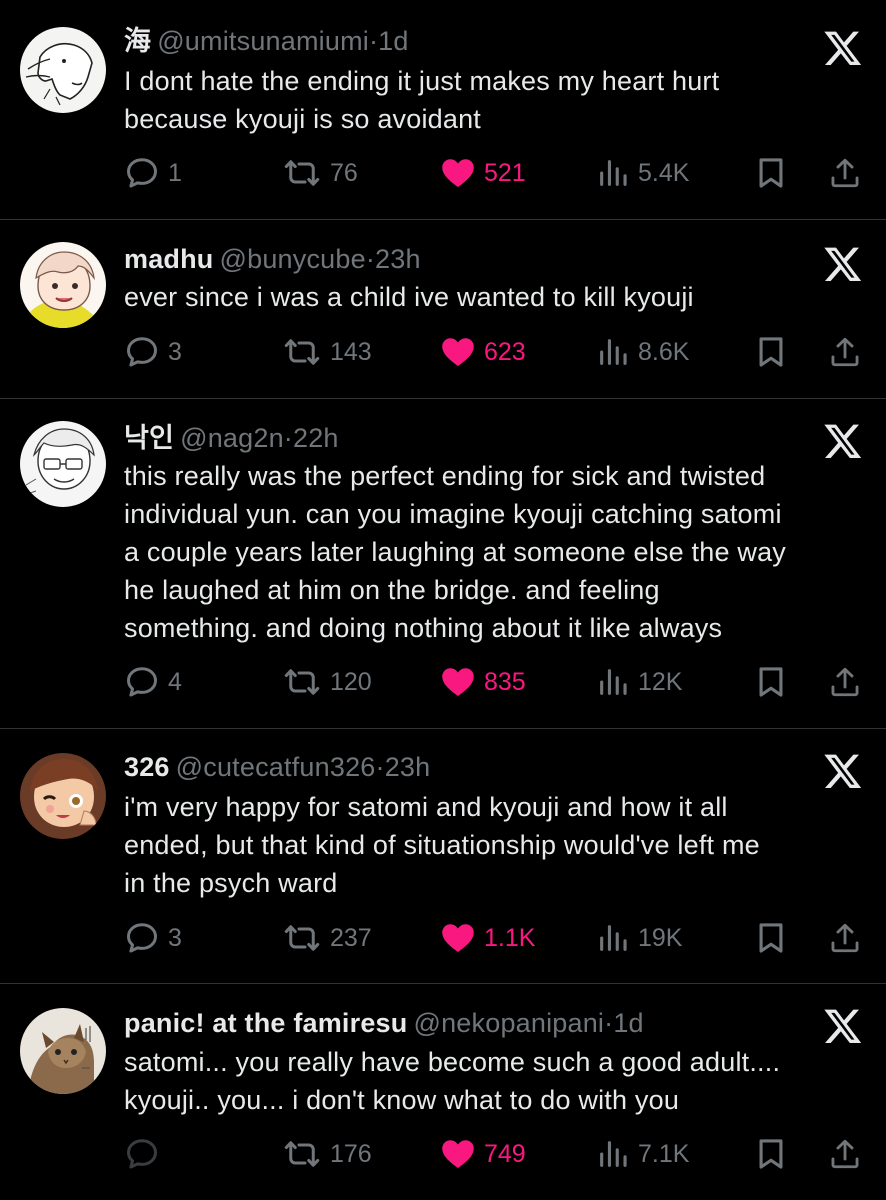  Describe the element at coordinates (303, 119) in the screenshot. I see `tweet-text-line: because kyouji is so avoidant` at that location.